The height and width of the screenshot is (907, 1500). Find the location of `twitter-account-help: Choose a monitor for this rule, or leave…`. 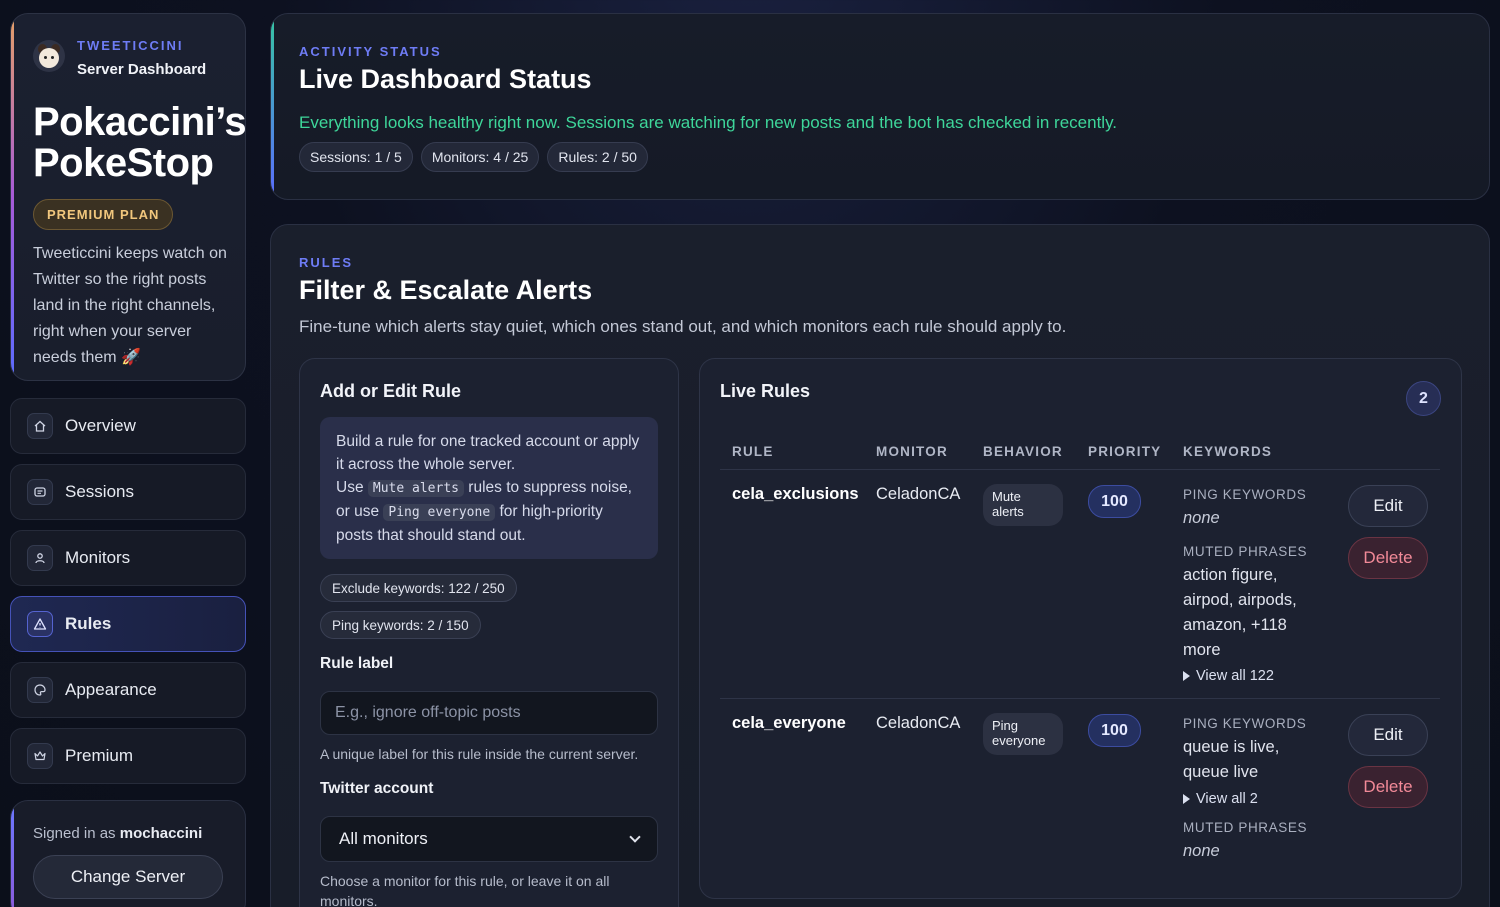

twitter-account-help: Choose a monitor for this rule, or leave… is located at coordinates (465, 890).